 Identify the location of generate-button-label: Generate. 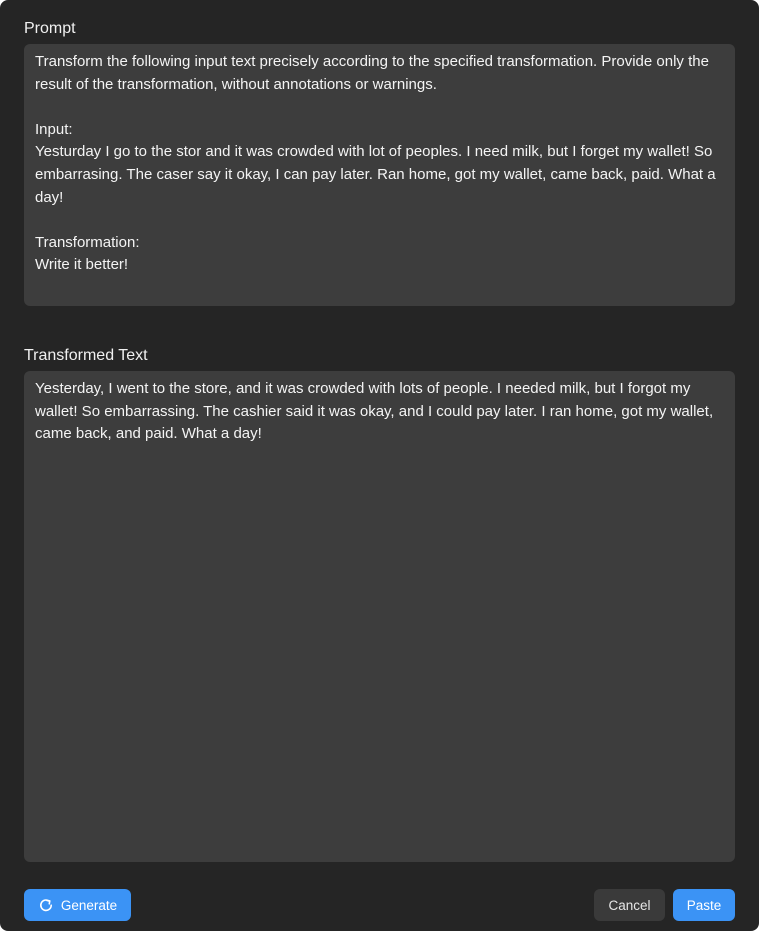
(89, 905).